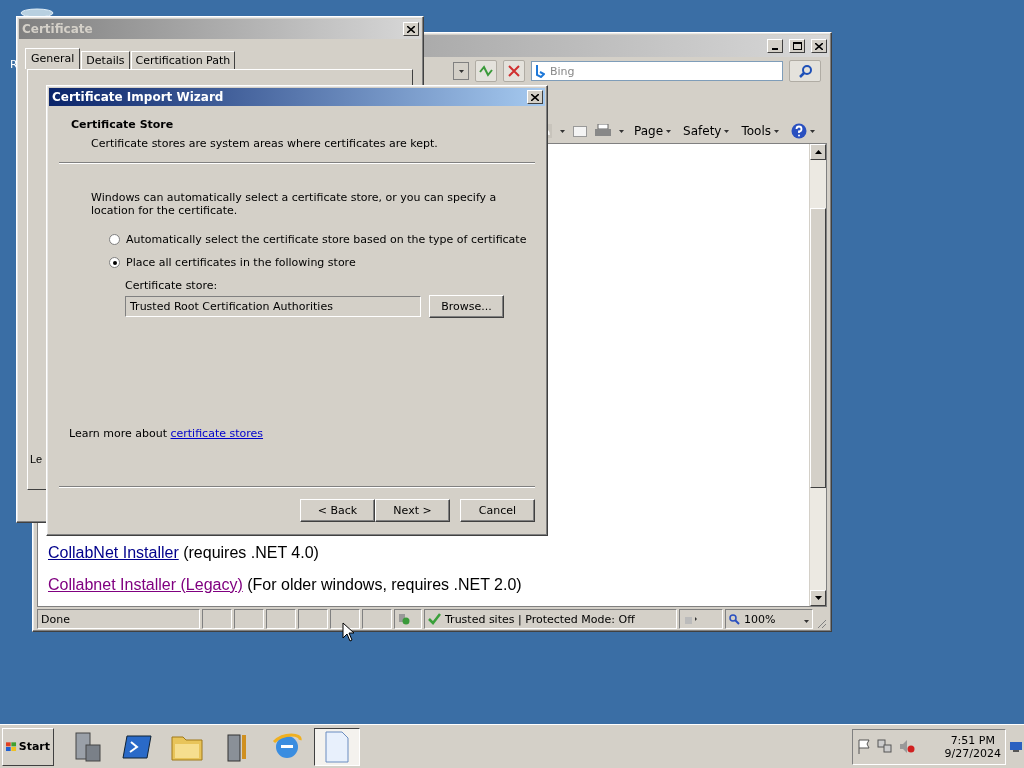 The height and width of the screenshot is (768, 1024). What do you see at coordinates (137, 746) in the screenshot?
I see `terminal-icon` at bounding box center [137, 746].